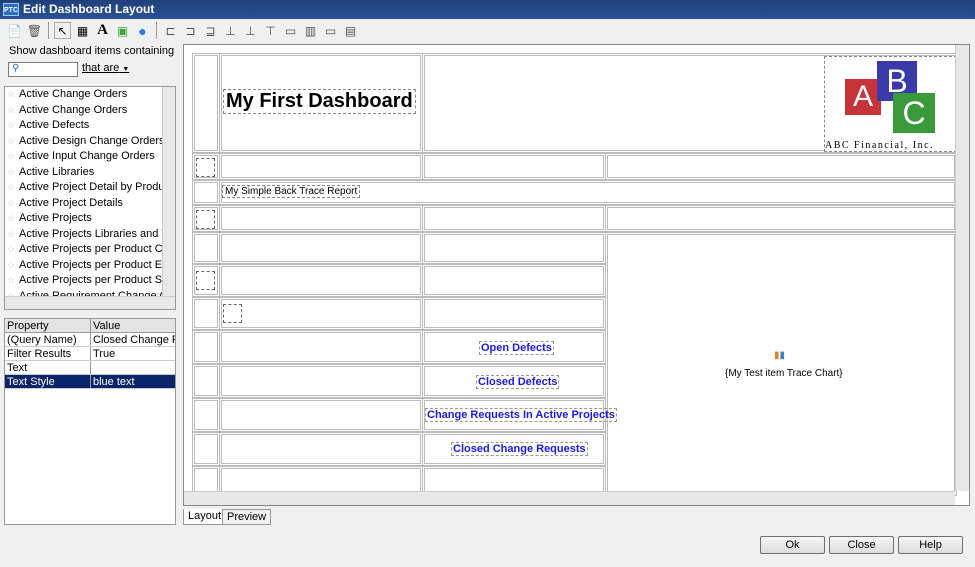  I want to click on new-item-icon: 📄, so click(14, 30).